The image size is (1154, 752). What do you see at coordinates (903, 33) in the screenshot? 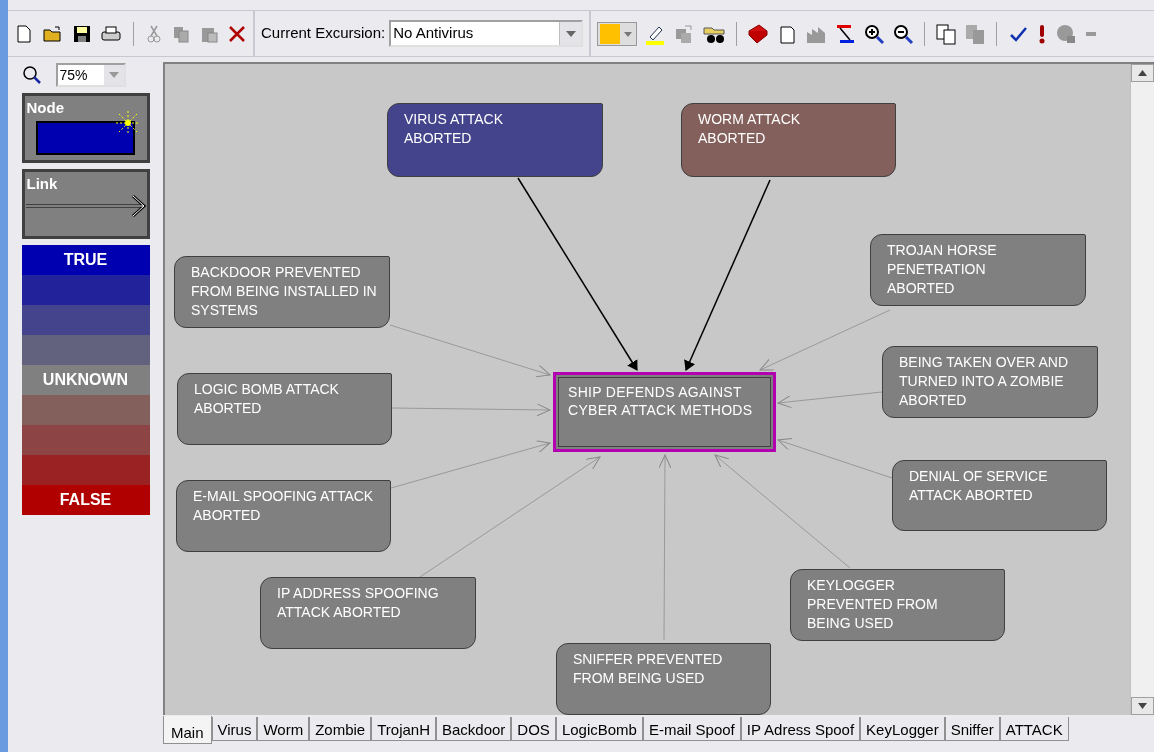
I see `zoom-out-icon` at bounding box center [903, 33].